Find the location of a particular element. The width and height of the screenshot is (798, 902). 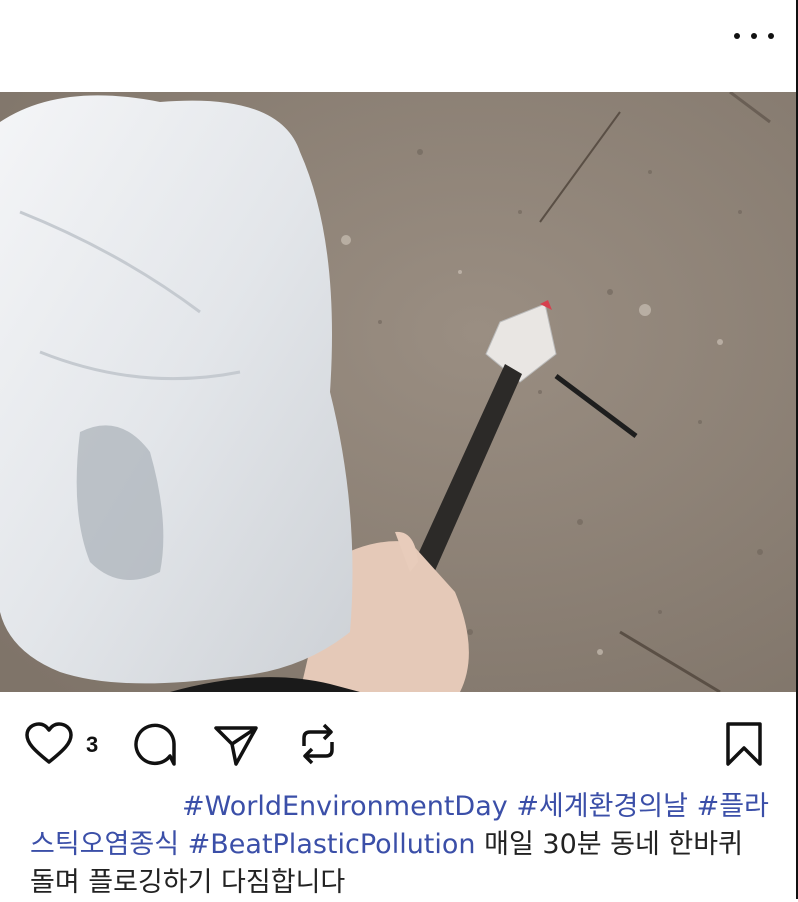

more-options-button is located at coordinates (754, 36).